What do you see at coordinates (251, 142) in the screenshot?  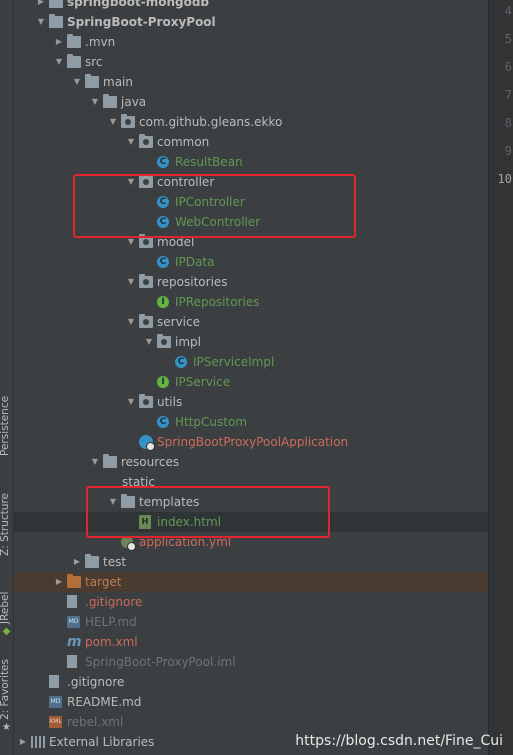 I see `tree-item: ▼ common` at bounding box center [251, 142].